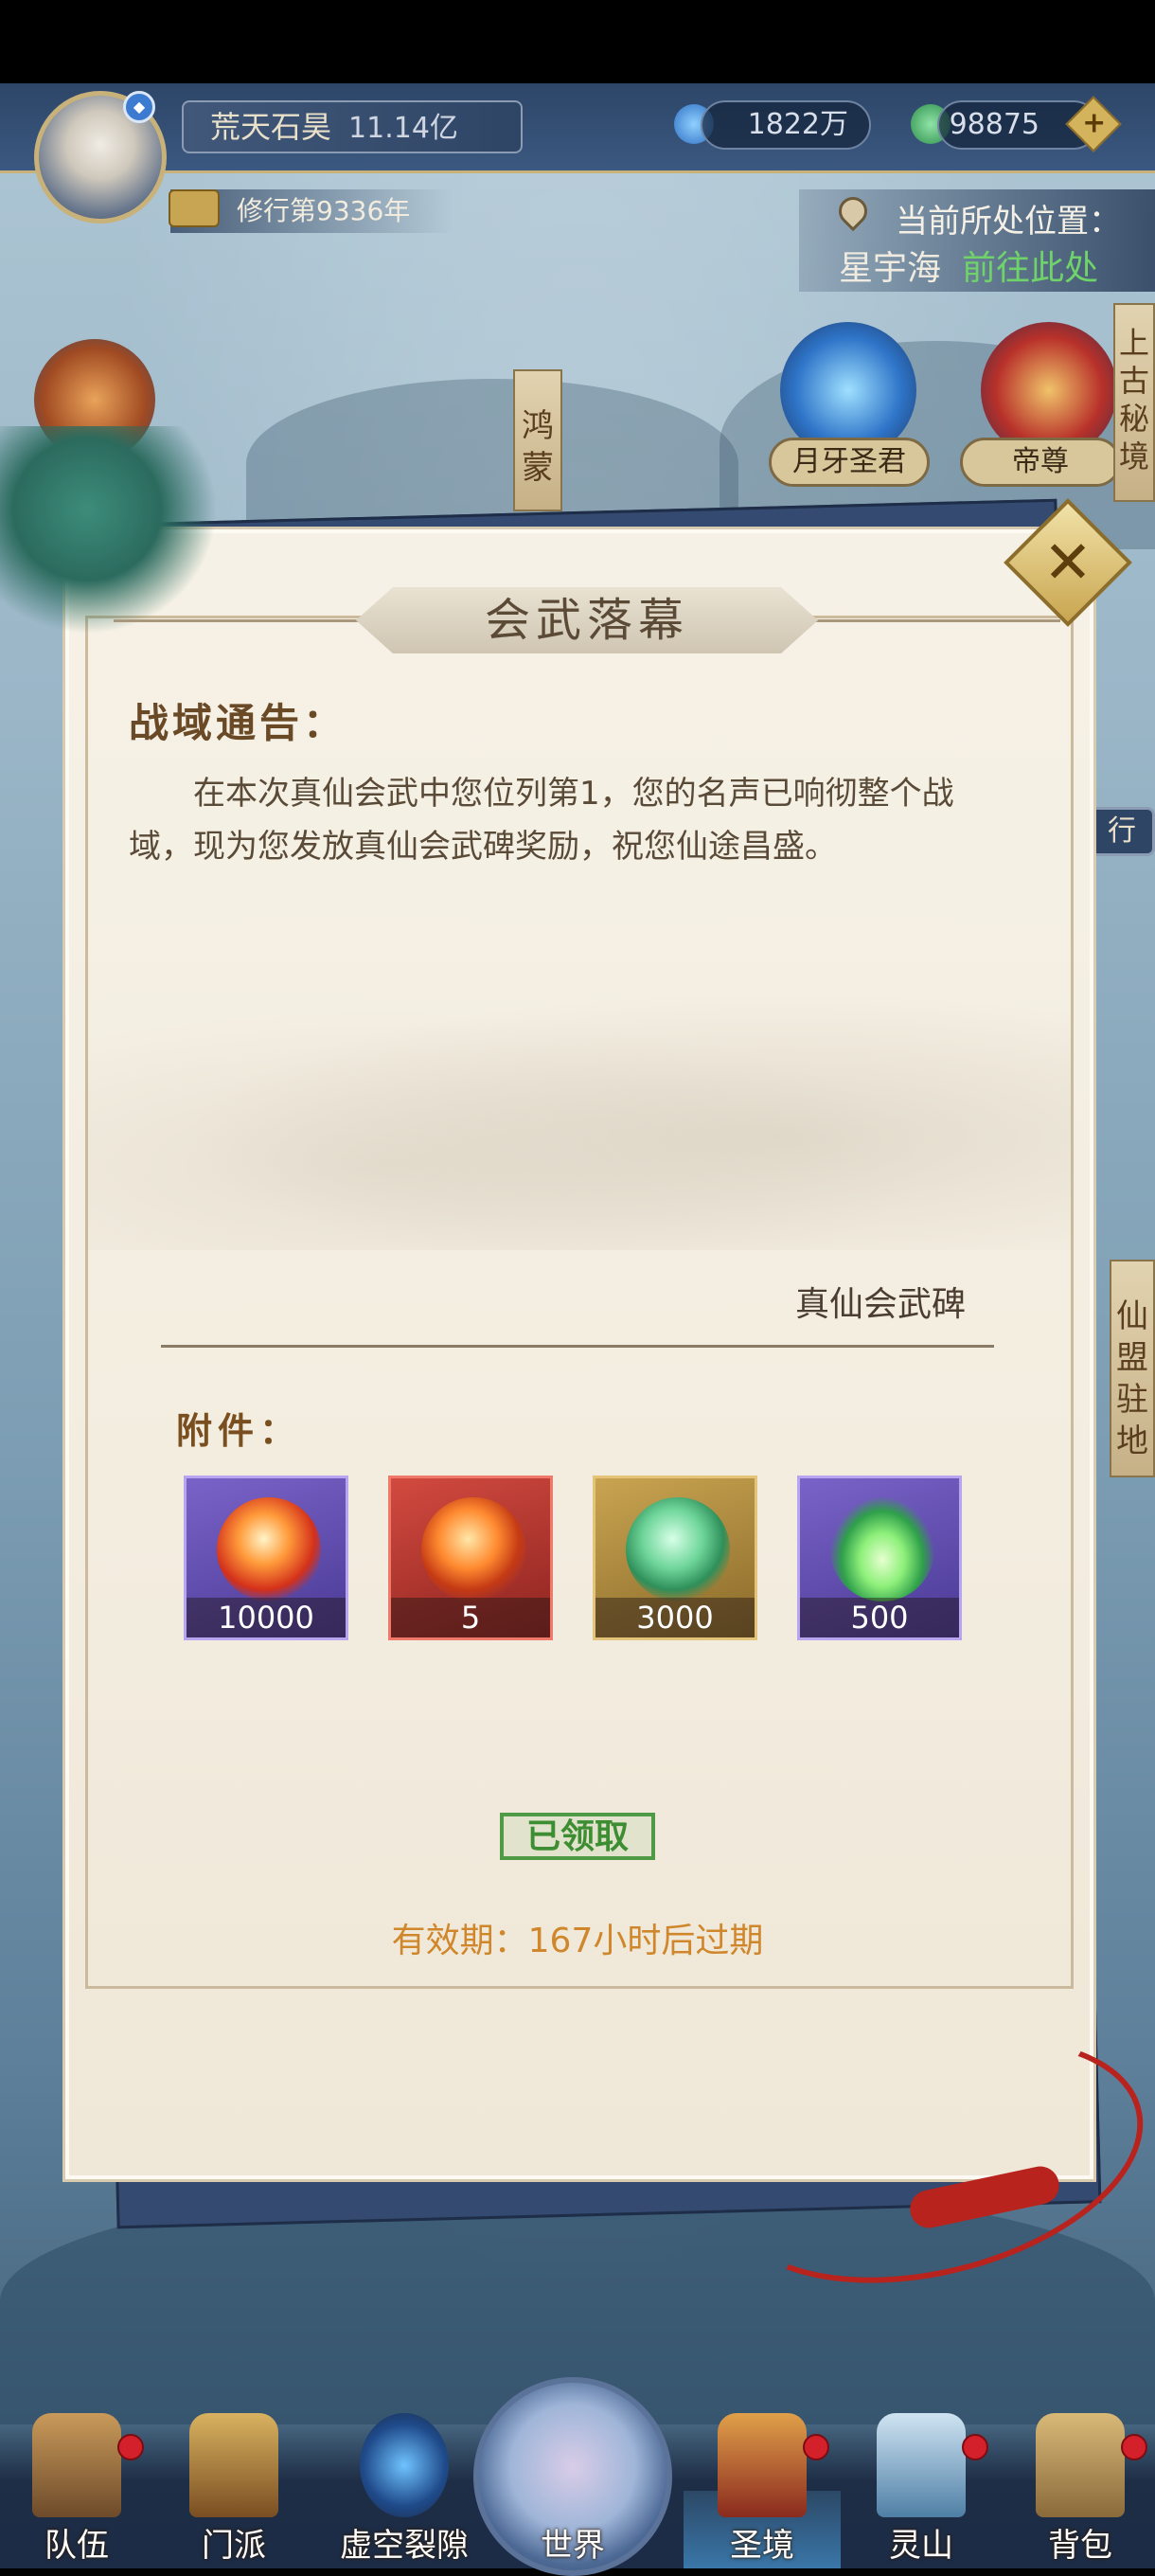 The image size is (1155, 2576). Describe the element at coordinates (1080, 2465) in the screenshot. I see `bag-icon` at that location.